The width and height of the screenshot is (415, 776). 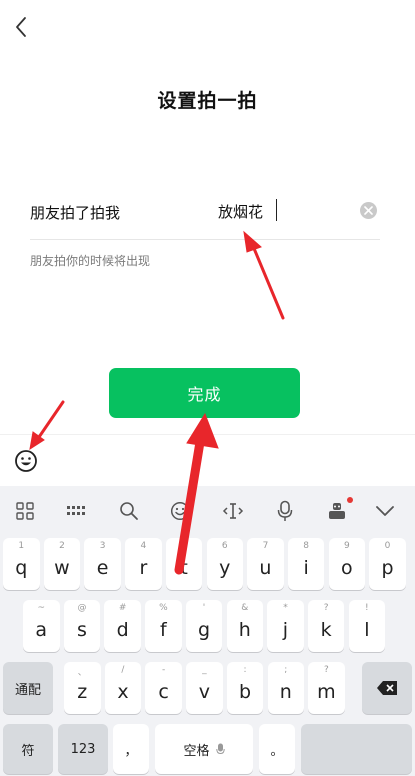 I want to click on key-label: y, so click(x=225, y=568).